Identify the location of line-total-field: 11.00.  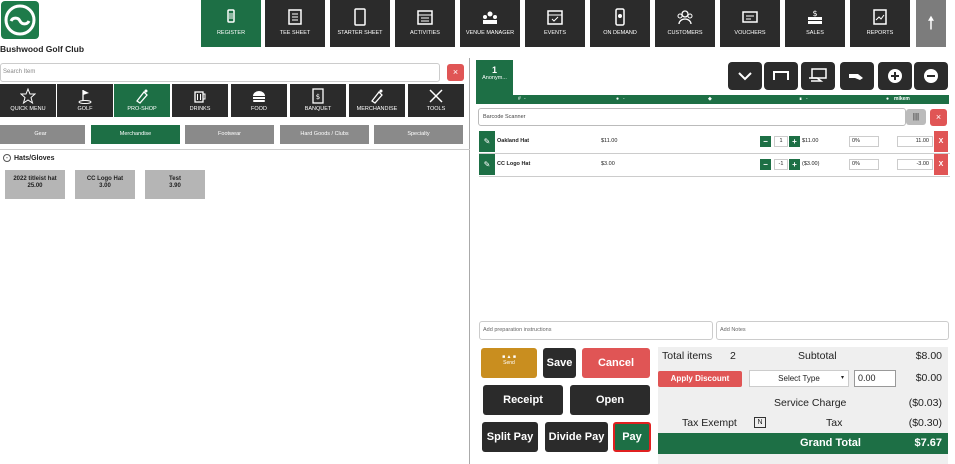
(915, 141).